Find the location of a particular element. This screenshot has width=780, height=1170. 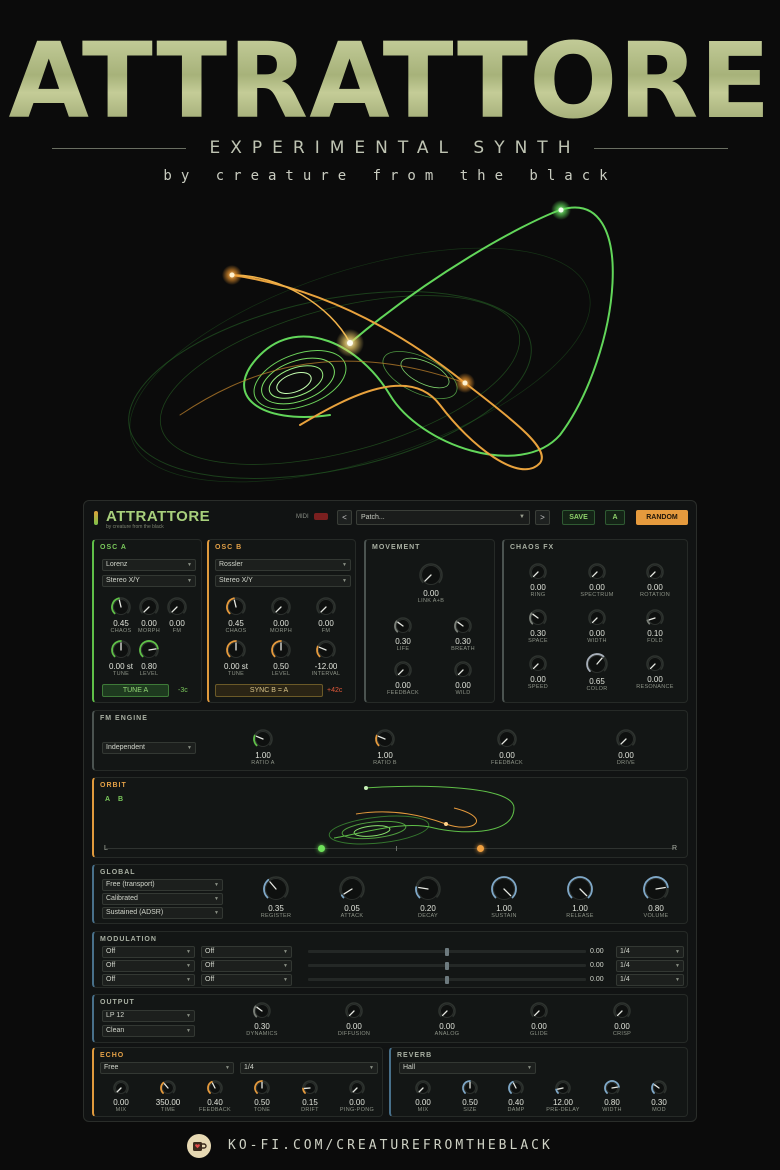

reverb-mod-knob: 0.30 MOD is located at coordinates (659, 1096).